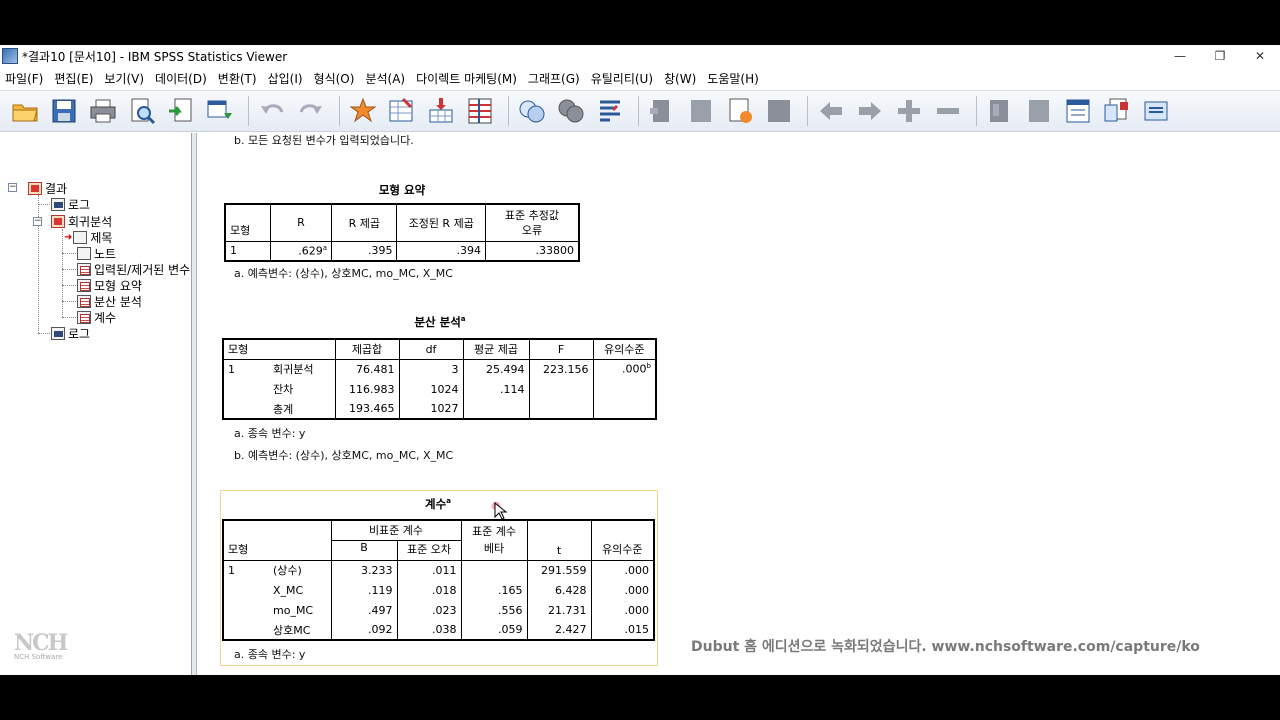 The width and height of the screenshot is (1280, 720). What do you see at coordinates (238, 78) in the screenshot?
I see `menu-transform: 변환(T)` at bounding box center [238, 78].